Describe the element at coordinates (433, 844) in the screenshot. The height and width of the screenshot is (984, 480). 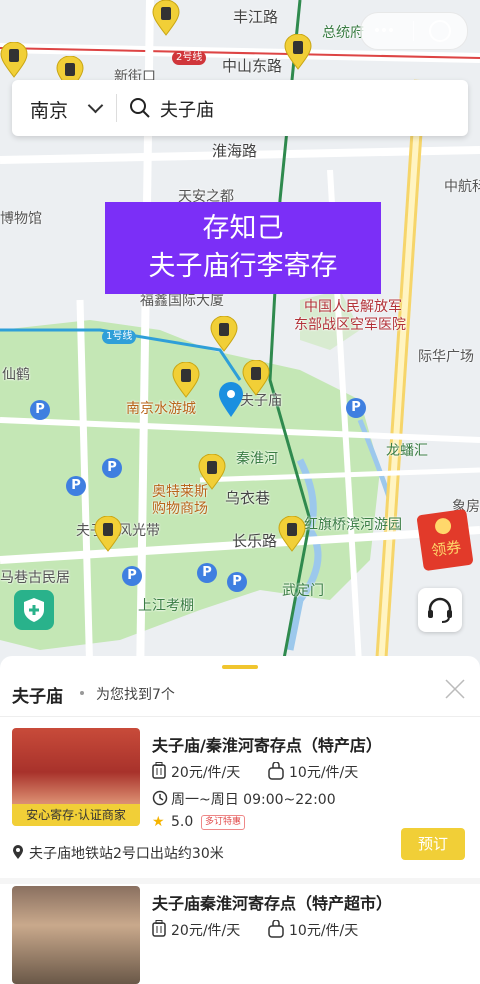
I see `book-button: 预订` at that location.